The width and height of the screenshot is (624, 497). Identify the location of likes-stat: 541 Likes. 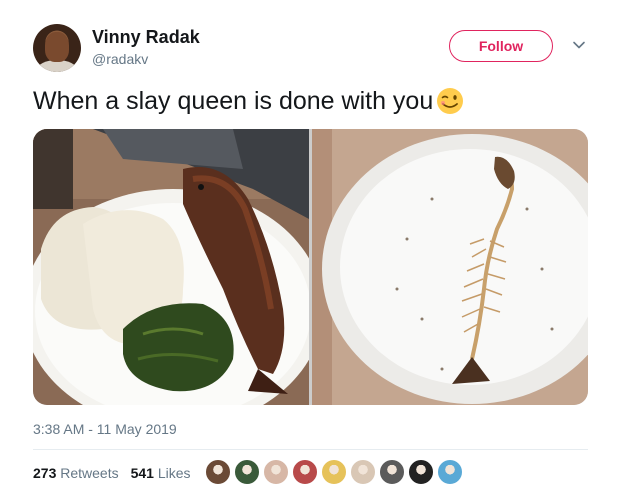
(161, 473).